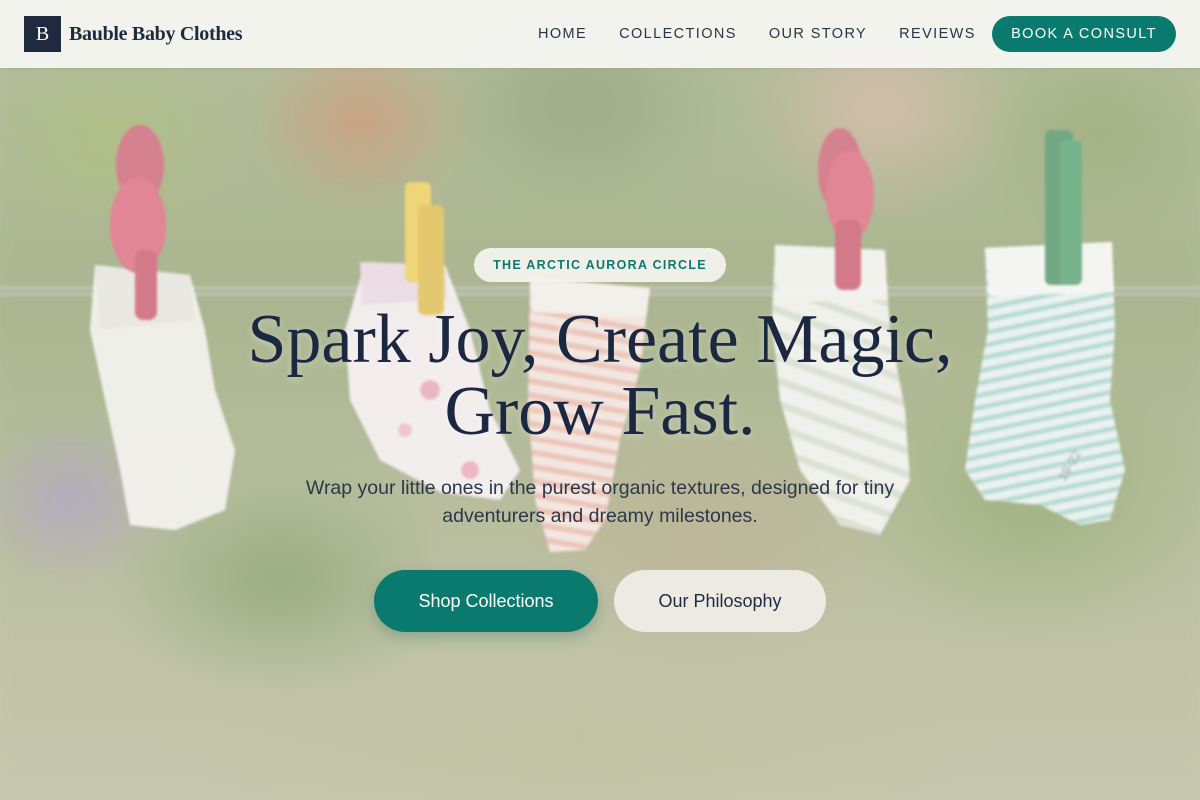 The image size is (1200, 800). What do you see at coordinates (156, 33) in the screenshot?
I see `brand-name: Bauble Baby Clothes` at bounding box center [156, 33].